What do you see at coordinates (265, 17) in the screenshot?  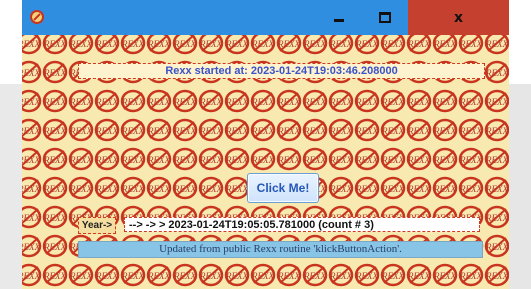 I see `title-bar: x` at bounding box center [265, 17].